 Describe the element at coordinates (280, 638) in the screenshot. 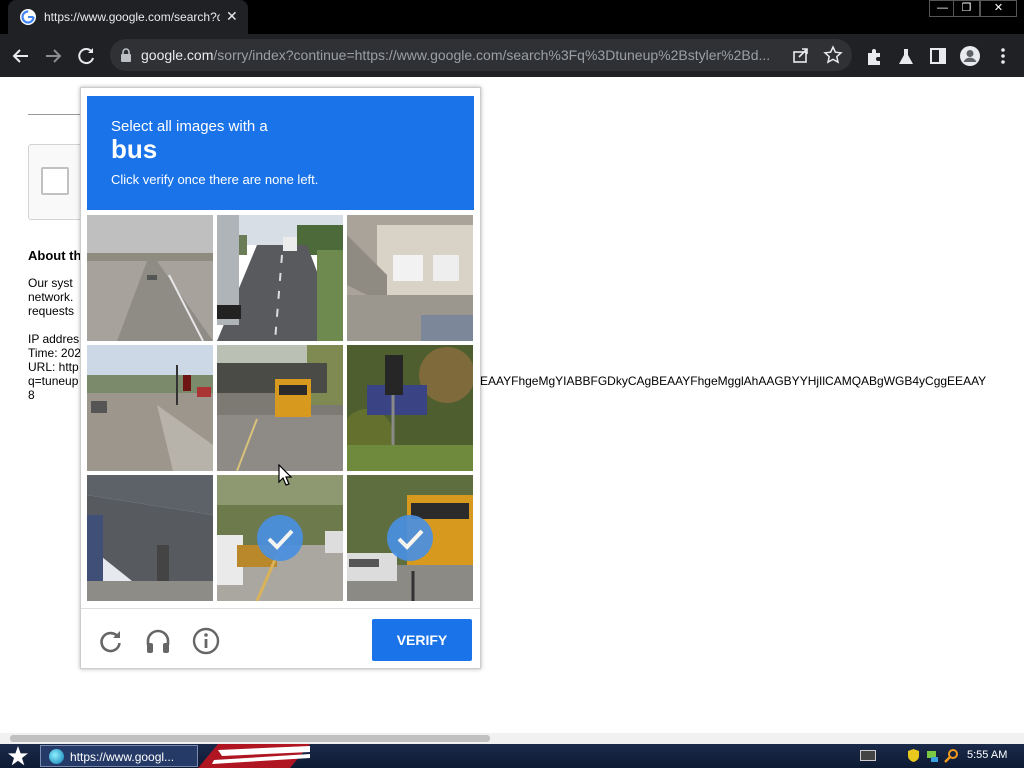

I see `challenge-footer: VERIFY` at that location.